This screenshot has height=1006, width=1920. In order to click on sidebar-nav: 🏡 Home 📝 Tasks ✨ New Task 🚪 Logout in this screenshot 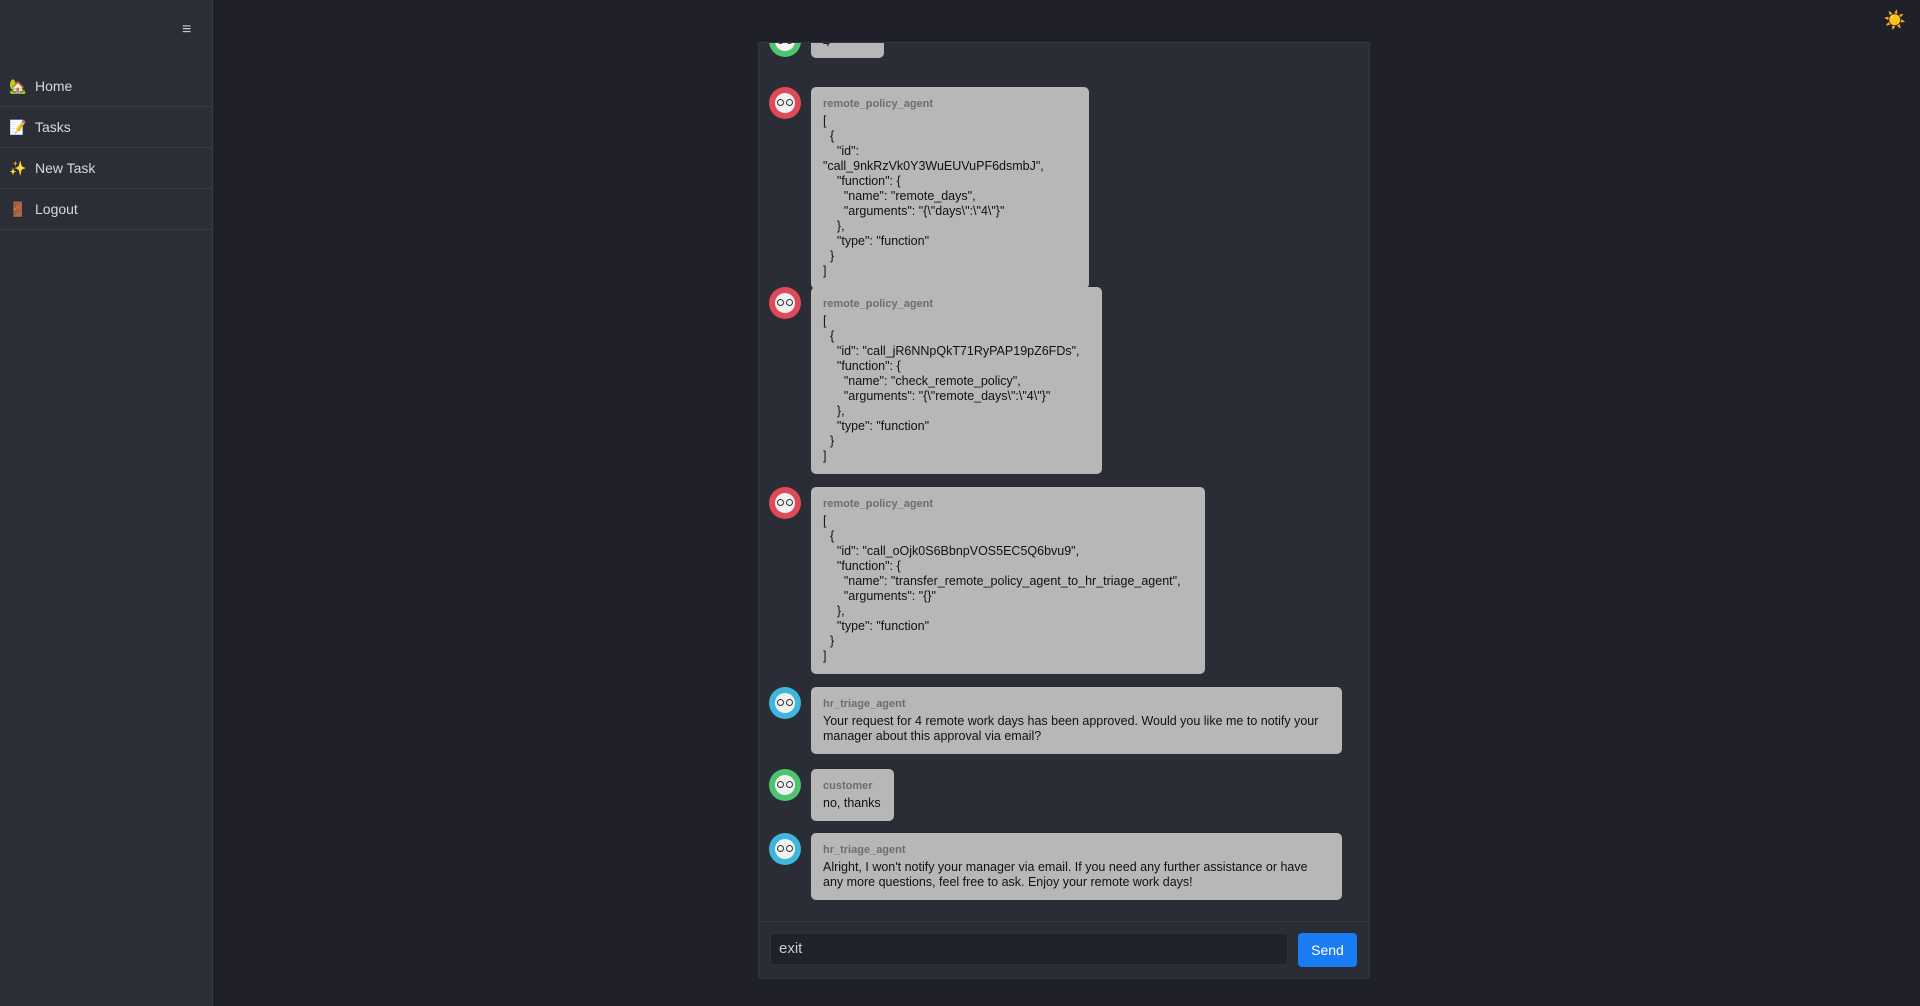, I will do `click(106, 148)`.